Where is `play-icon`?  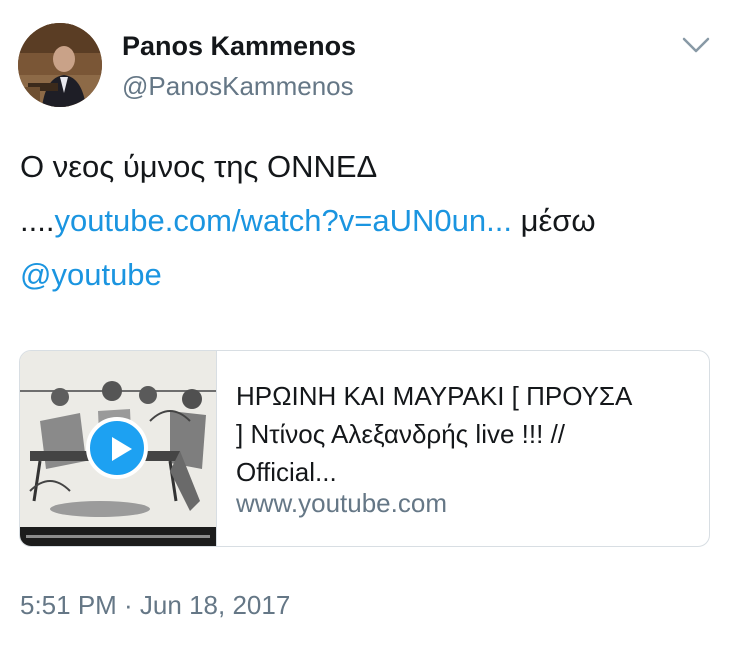 play-icon is located at coordinates (117, 448).